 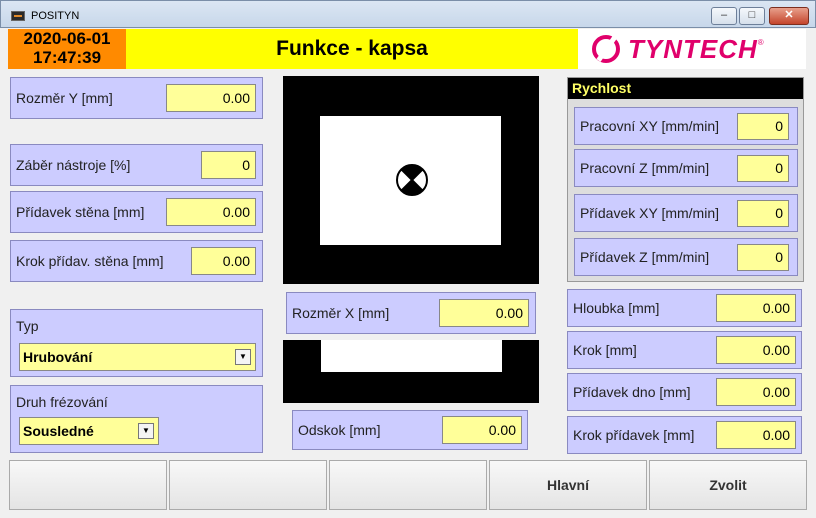 I want to click on pocket-side-area, so click(x=411, y=356).